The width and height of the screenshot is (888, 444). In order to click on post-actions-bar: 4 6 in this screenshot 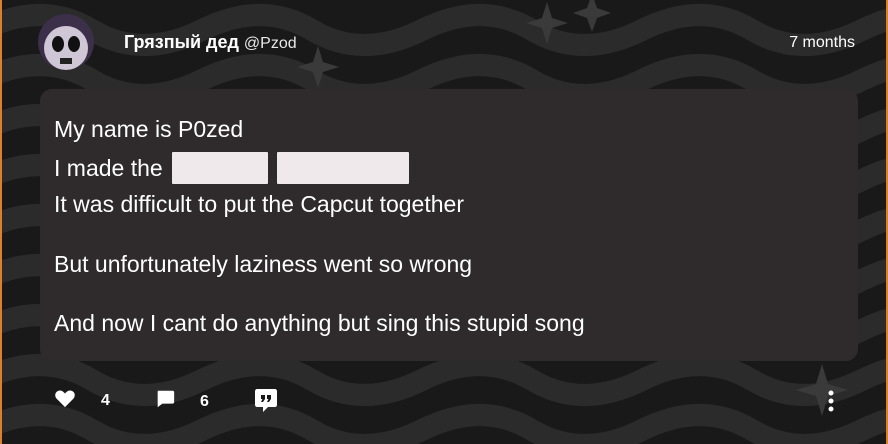, I will do `click(444, 402)`.